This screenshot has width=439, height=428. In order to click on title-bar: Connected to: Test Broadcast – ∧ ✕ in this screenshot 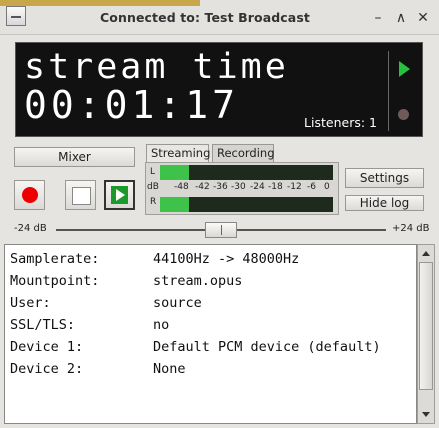, I will do `click(219, 17)`.